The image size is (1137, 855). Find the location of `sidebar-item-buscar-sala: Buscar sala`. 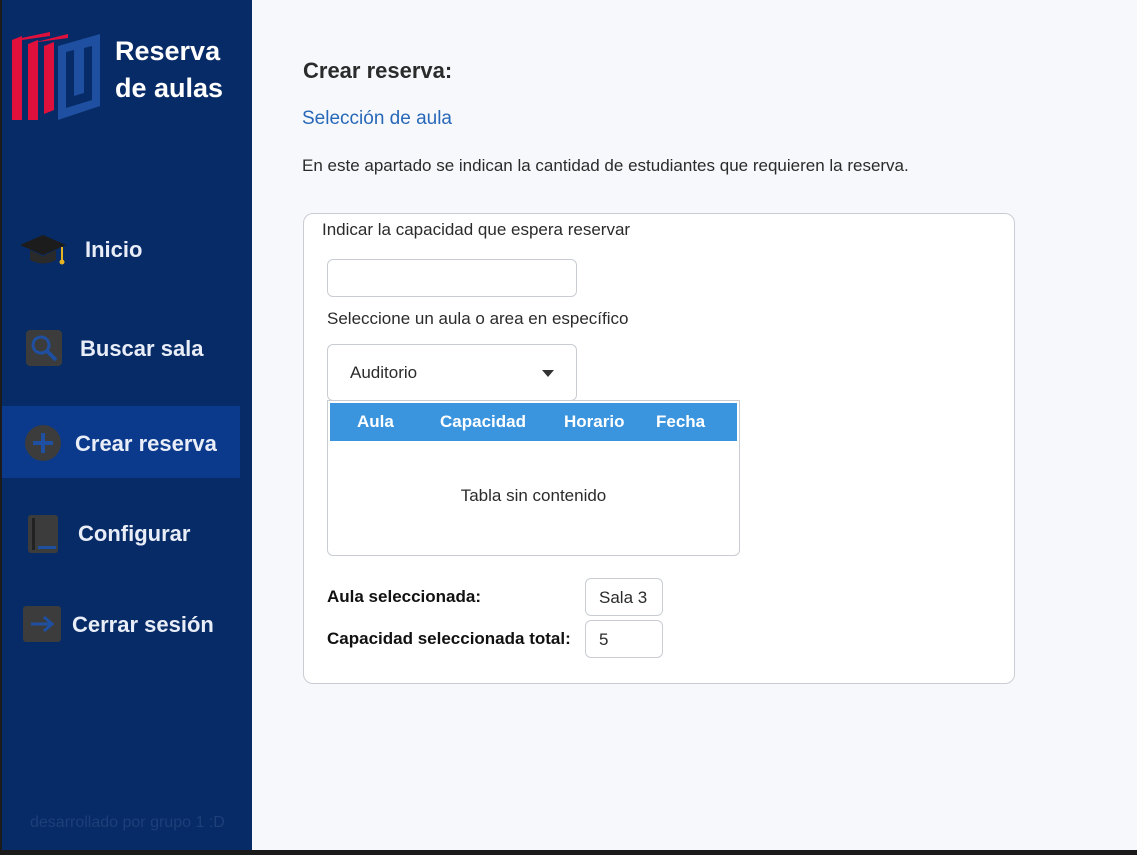

sidebar-item-buscar-sala: Buscar sala is located at coordinates (121, 348).